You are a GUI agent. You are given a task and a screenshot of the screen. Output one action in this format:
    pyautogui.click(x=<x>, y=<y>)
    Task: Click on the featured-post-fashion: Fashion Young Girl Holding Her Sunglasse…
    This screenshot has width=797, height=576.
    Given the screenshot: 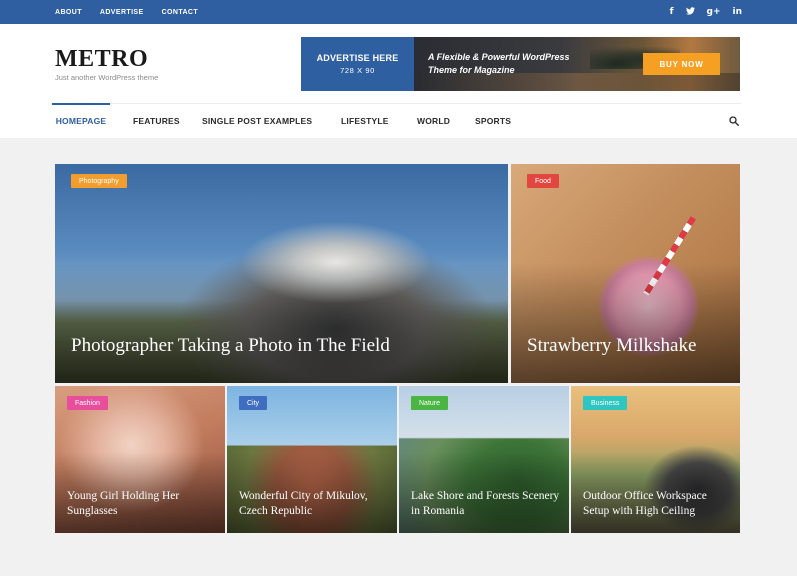 What is the action you would take?
    pyautogui.click(x=140, y=459)
    